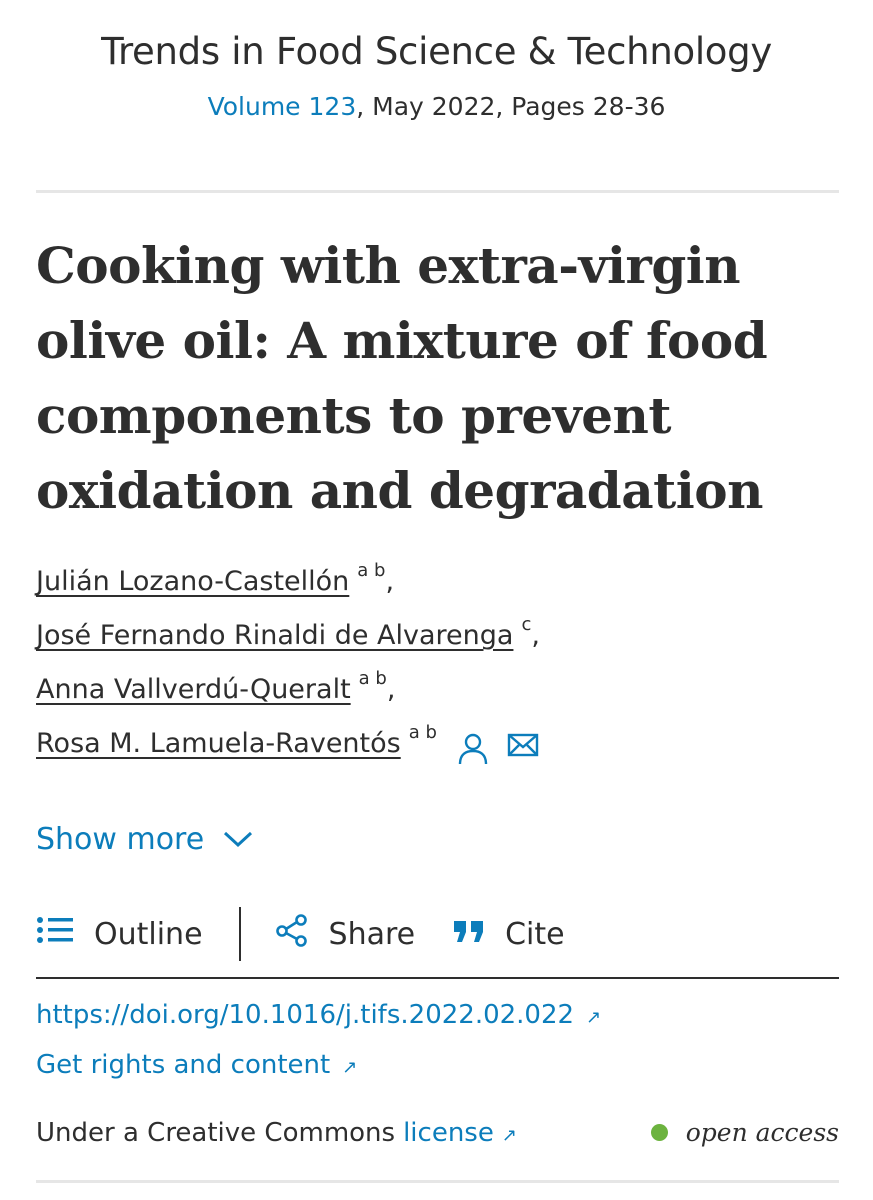 The height and width of the screenshot is (1200, 873). Describe the element at coordinates (436, 698) in the screenshot. I see `author-item: Anna Vallverdú-Queralt a b ,` at that location.